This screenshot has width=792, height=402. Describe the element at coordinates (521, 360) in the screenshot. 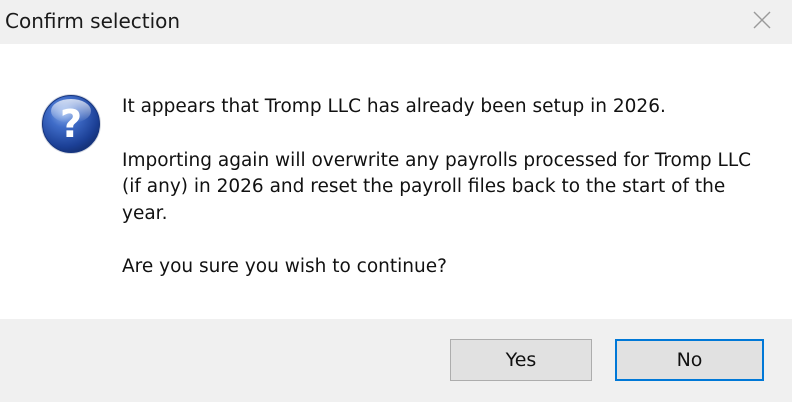

I see `yes-button: Yes` at that location.